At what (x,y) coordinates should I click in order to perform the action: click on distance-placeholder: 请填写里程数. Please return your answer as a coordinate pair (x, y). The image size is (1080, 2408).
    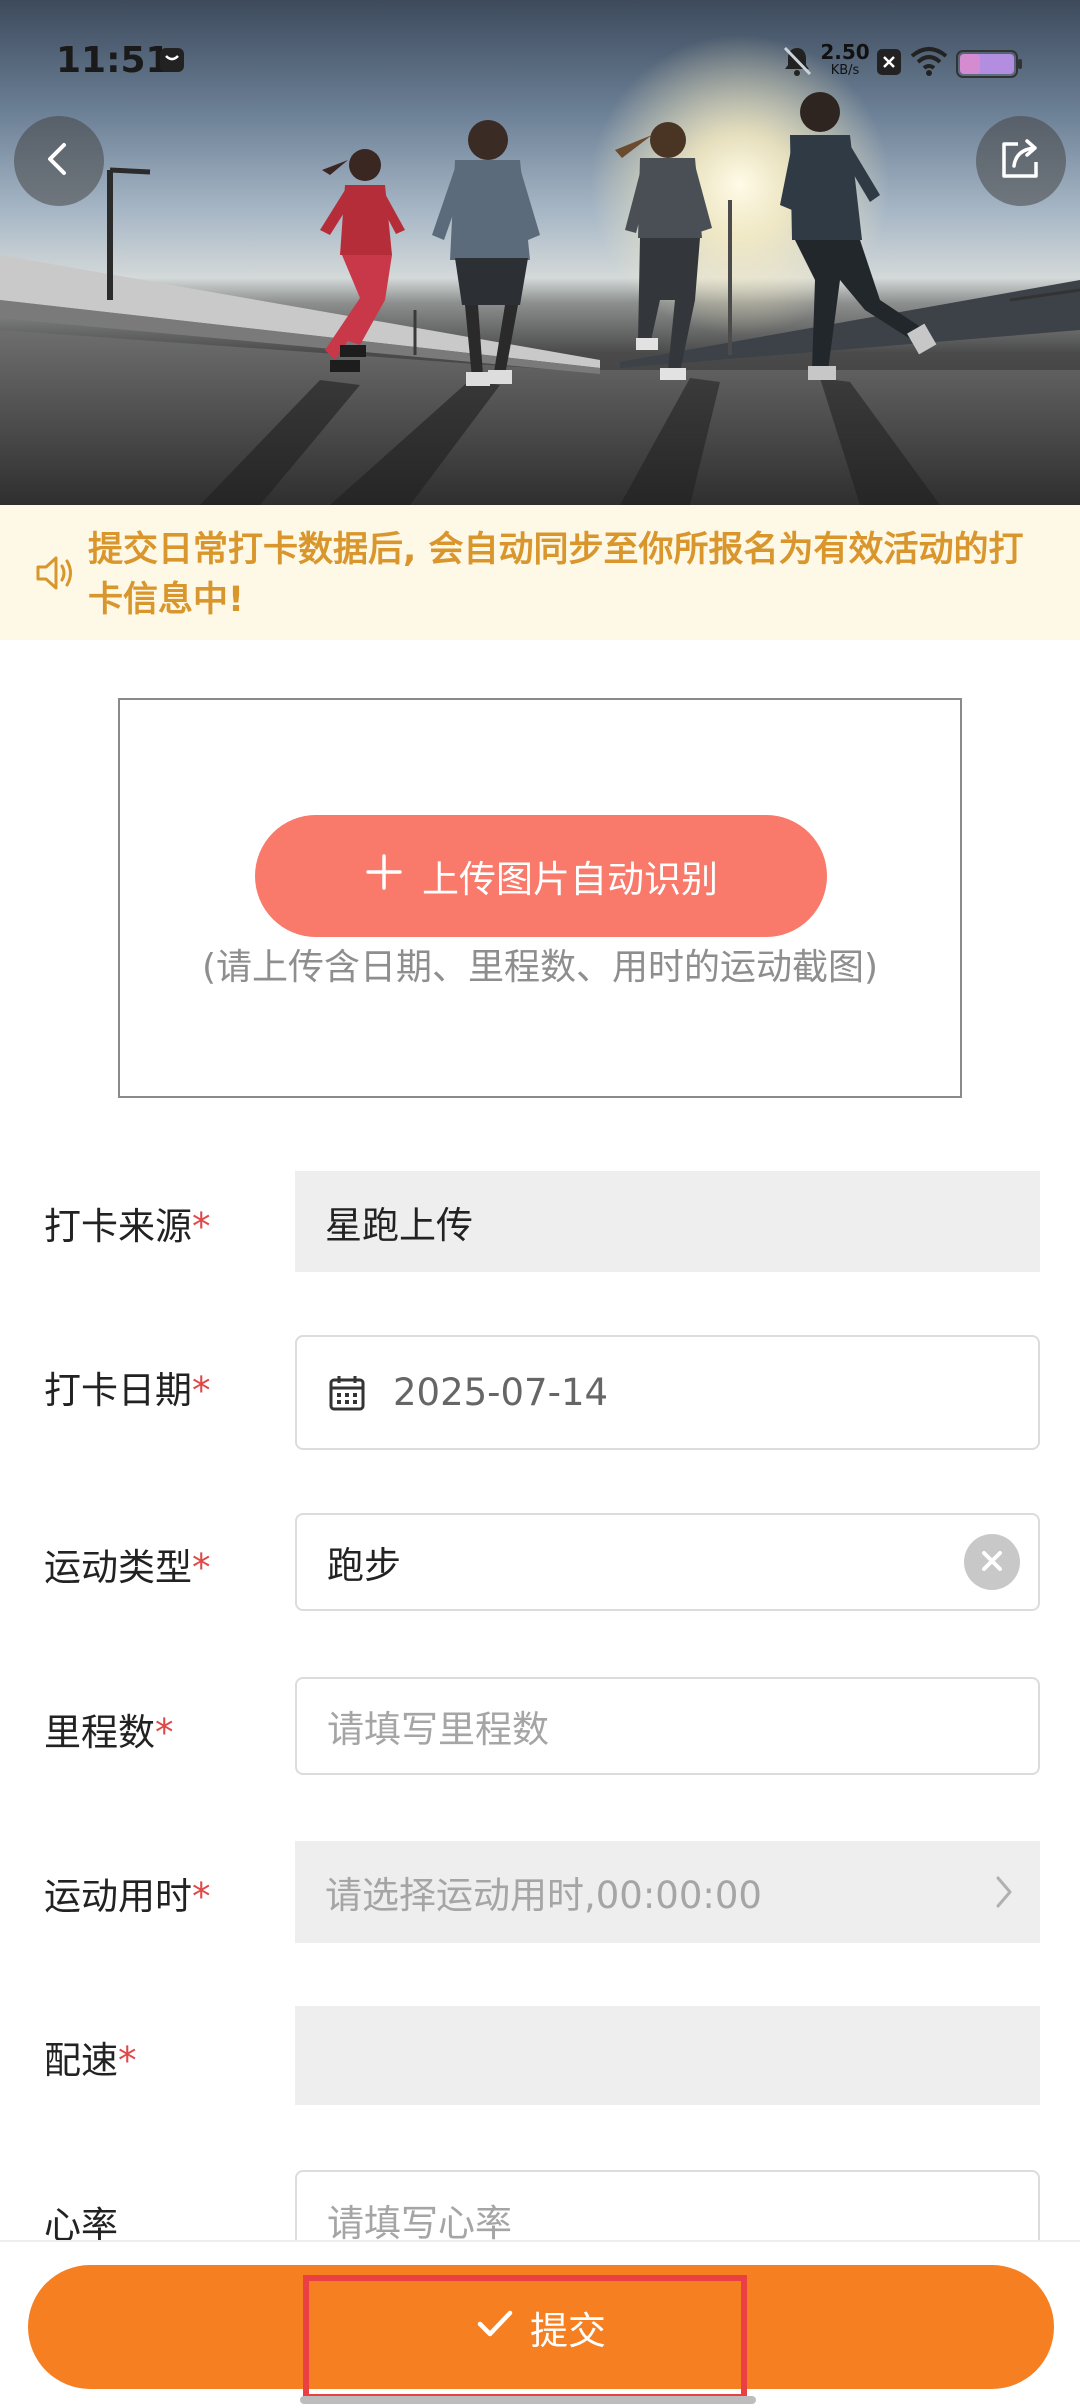
    Looking at the image, I should click on (438, 1729).